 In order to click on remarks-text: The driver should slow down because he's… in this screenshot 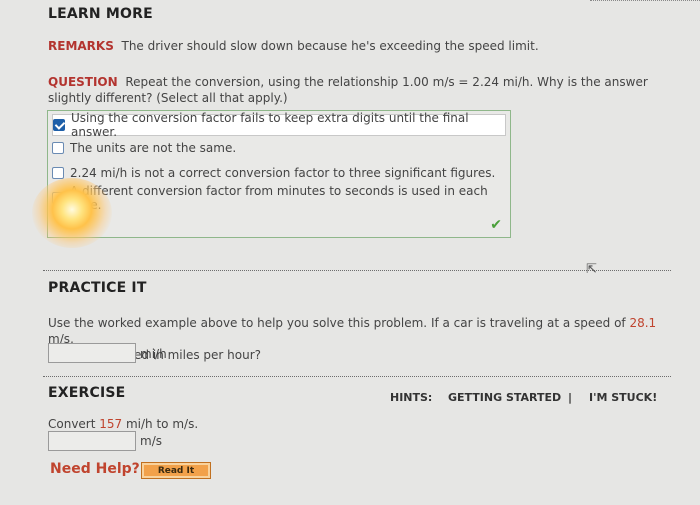, I will do `click(330, 46)`.